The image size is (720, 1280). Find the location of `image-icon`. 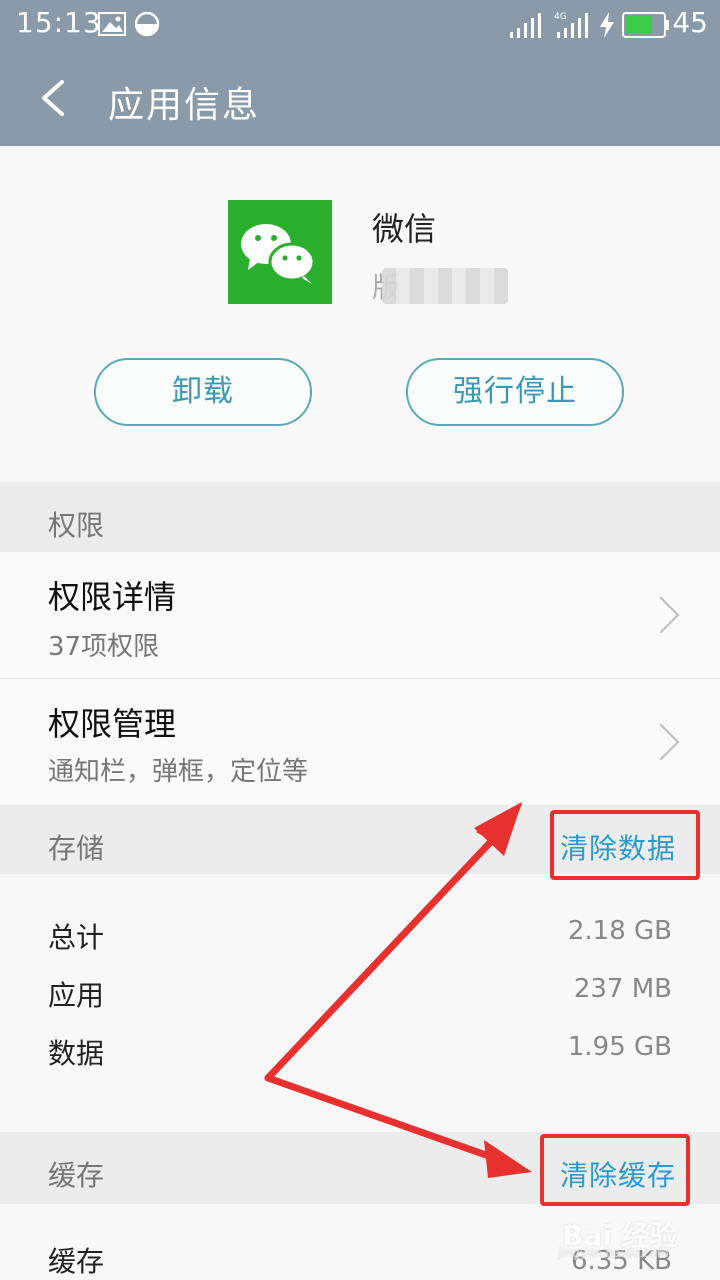

image-icon is located at coordinates (112, 24).